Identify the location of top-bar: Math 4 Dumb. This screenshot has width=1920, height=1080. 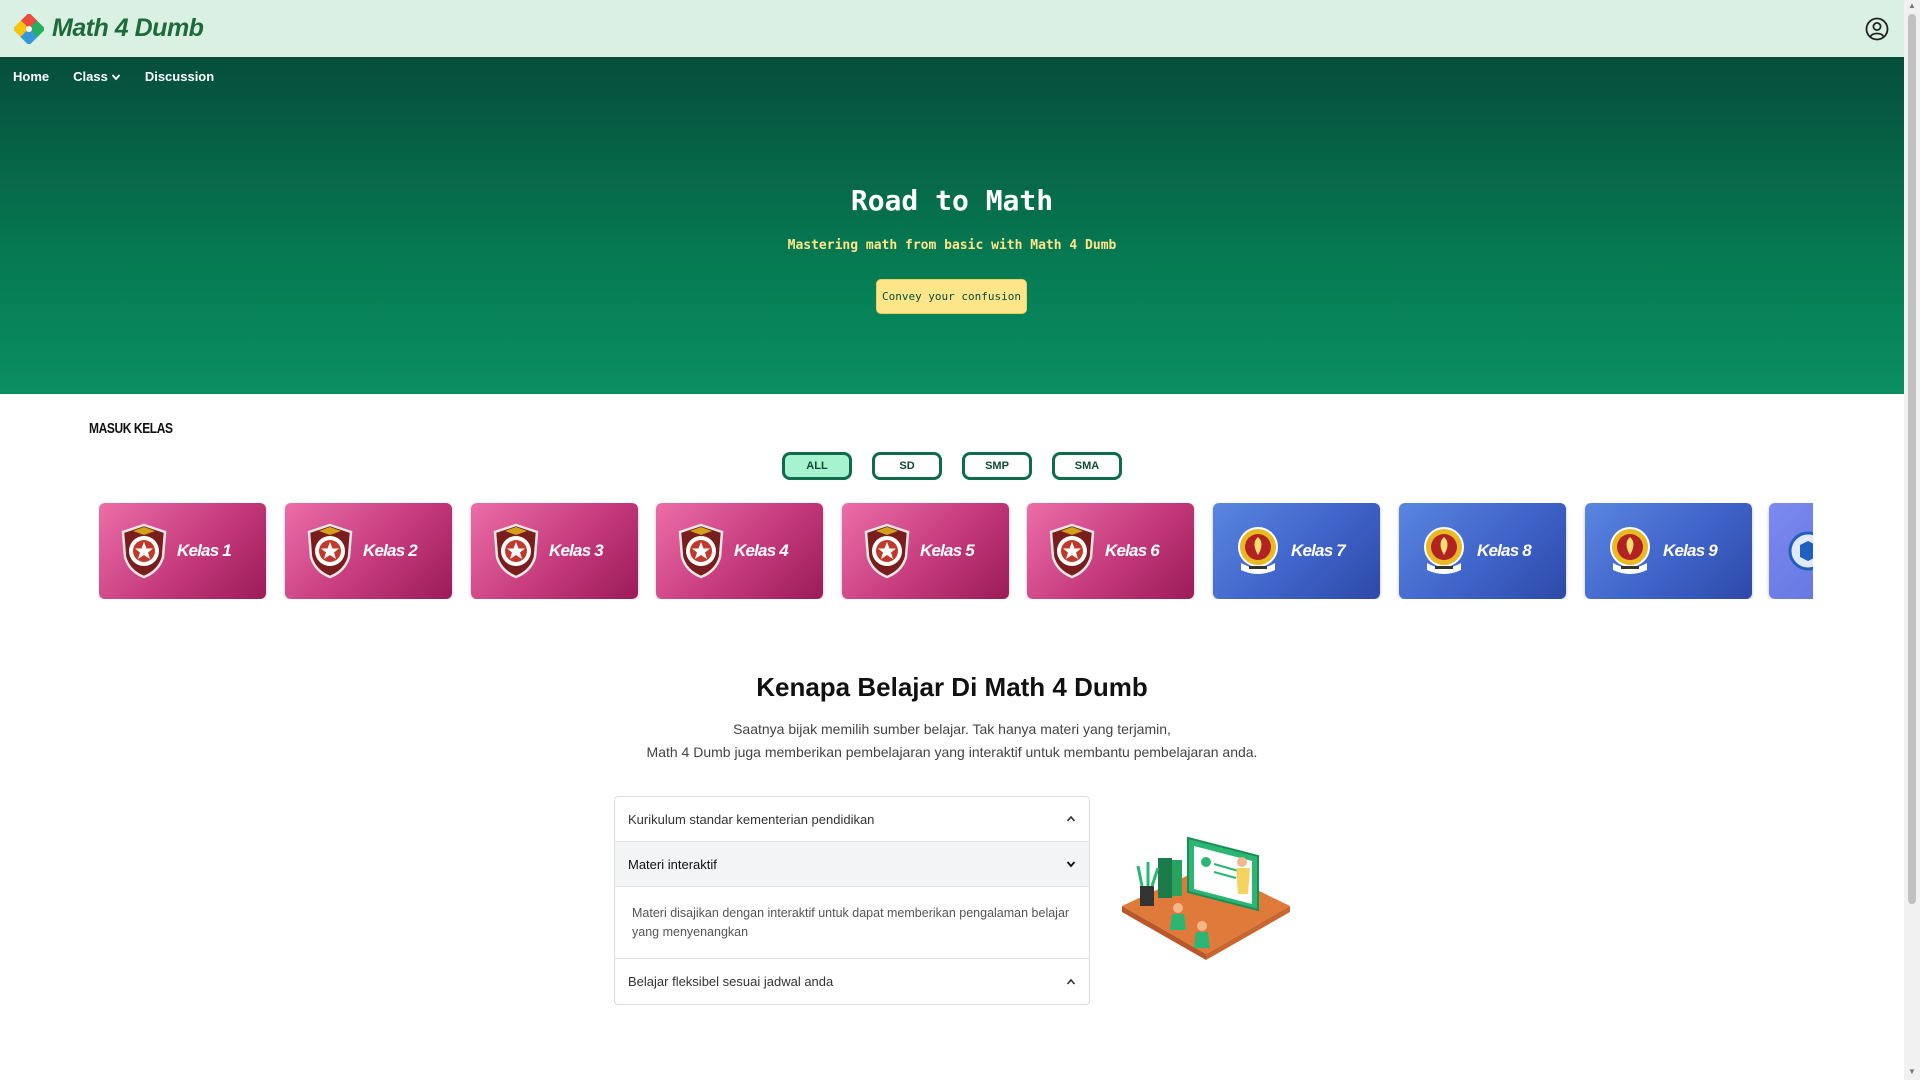
(952, 28).